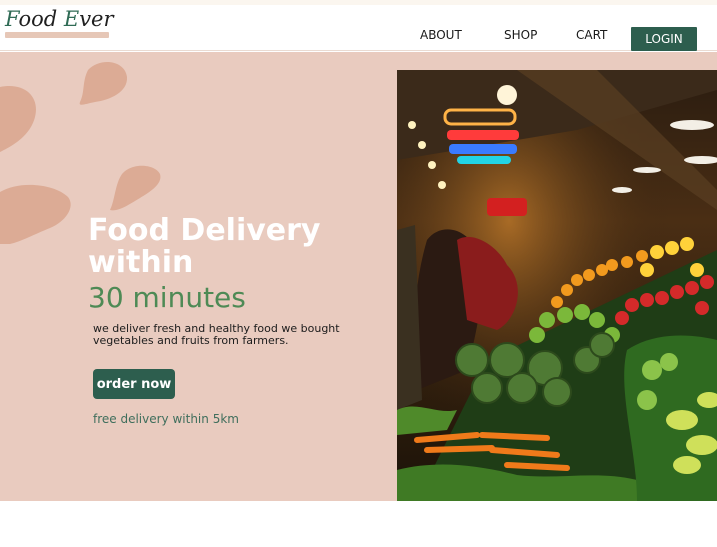 The width and height of the screenshot is (717, 547). Describe the element at coordinates (441, 35) in the screenshot. I see `nav-about: ABOUT` at that location.